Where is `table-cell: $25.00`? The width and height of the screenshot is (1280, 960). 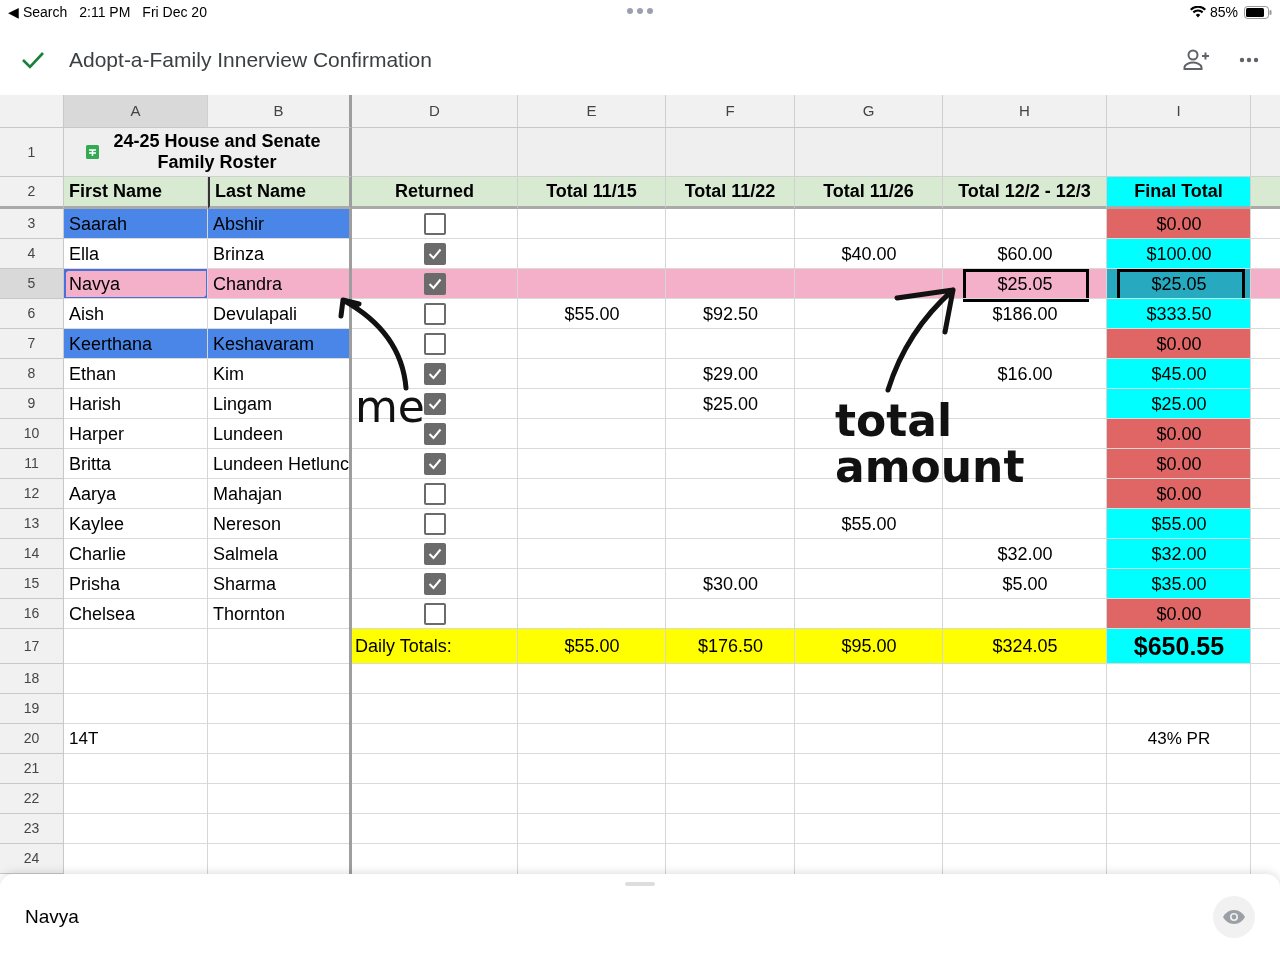
table-cell: $25.00 is located at coordinates (1179, 404).